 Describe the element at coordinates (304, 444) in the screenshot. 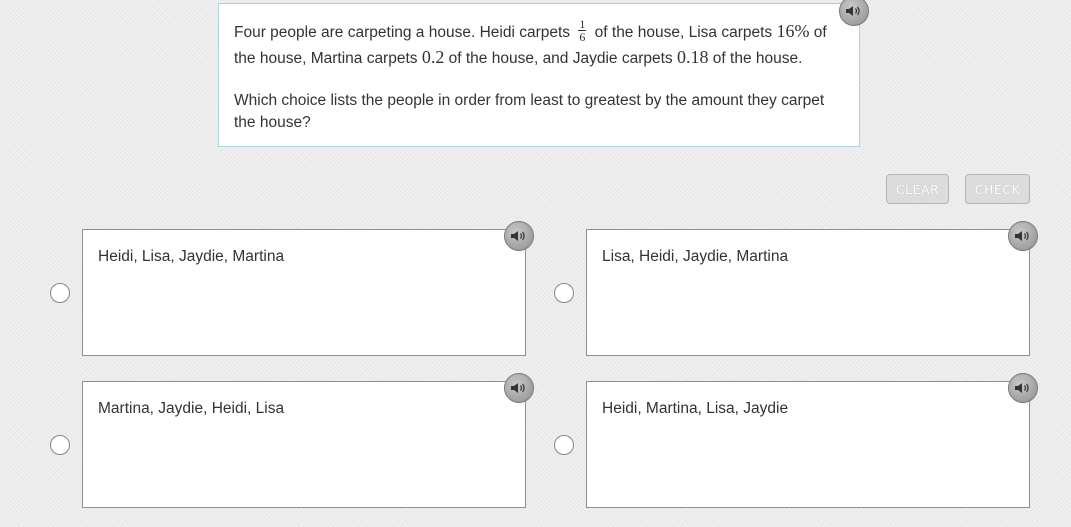

I see `choice-c: Martina, Jaydie, Heidi, Lisa` at that location.